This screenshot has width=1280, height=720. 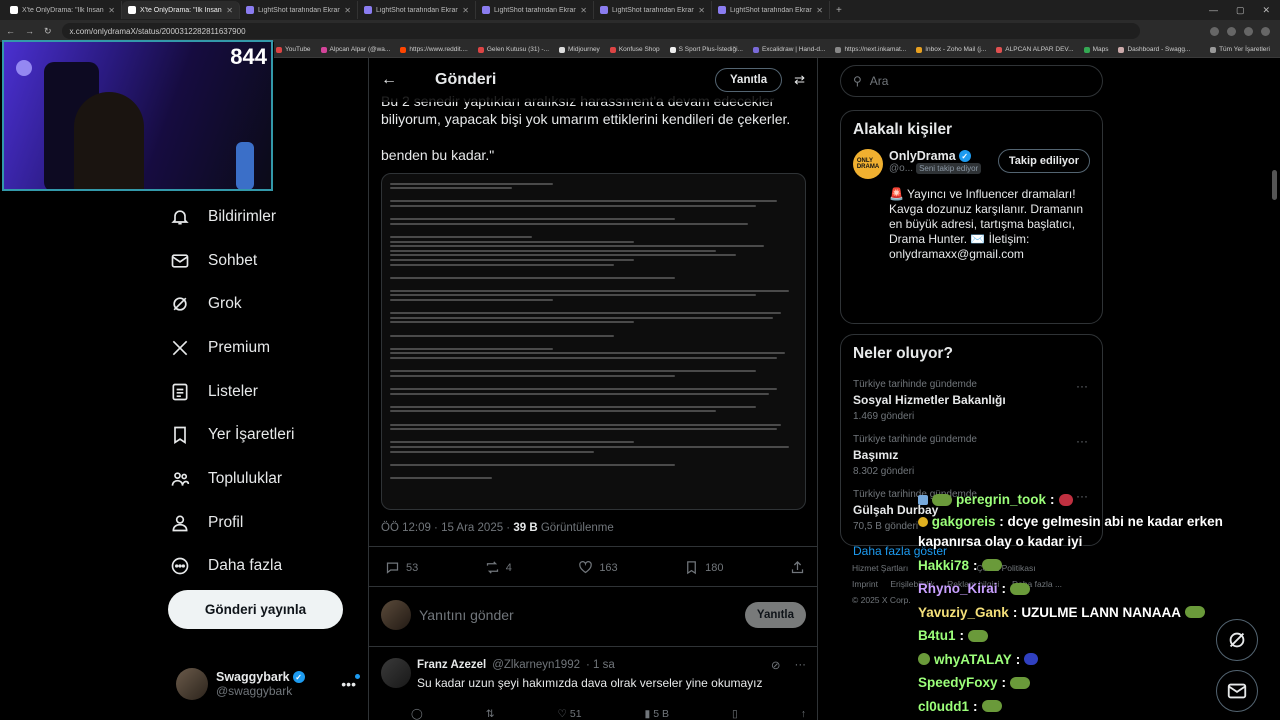 I want to click on minimize-icon: —, so click(x=1213, y=10).